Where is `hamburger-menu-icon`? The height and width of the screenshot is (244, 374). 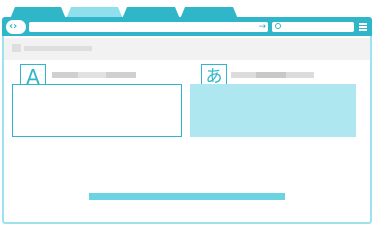 hamburger-menu-icon is located at coordinates (363, 27).